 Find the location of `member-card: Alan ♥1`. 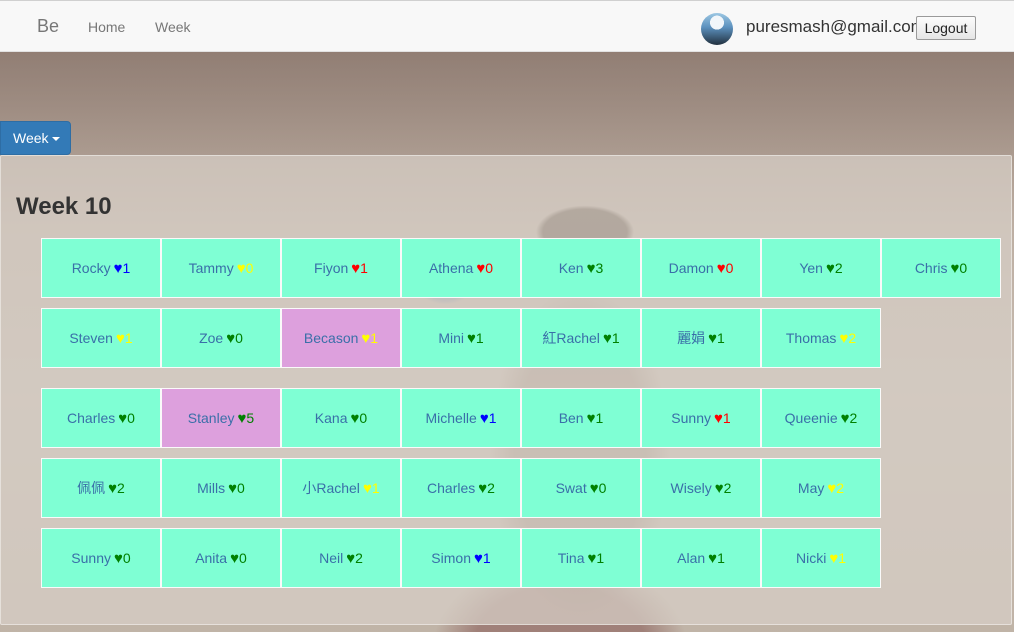

member-card: Alan ♥1 is located at coordinates (701, 558).